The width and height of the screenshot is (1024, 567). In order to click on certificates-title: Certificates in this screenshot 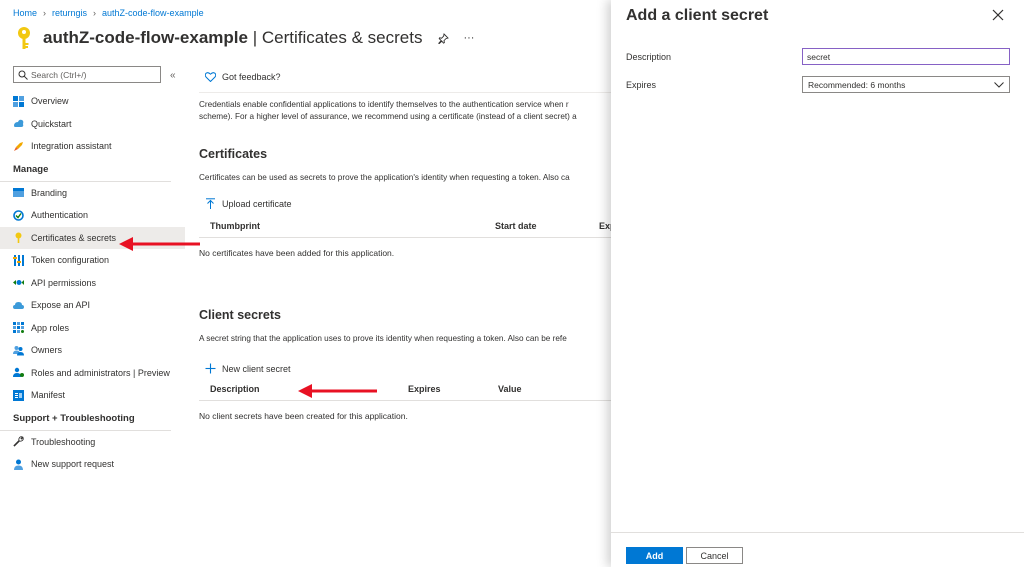, I will do `click(233, 154)`.